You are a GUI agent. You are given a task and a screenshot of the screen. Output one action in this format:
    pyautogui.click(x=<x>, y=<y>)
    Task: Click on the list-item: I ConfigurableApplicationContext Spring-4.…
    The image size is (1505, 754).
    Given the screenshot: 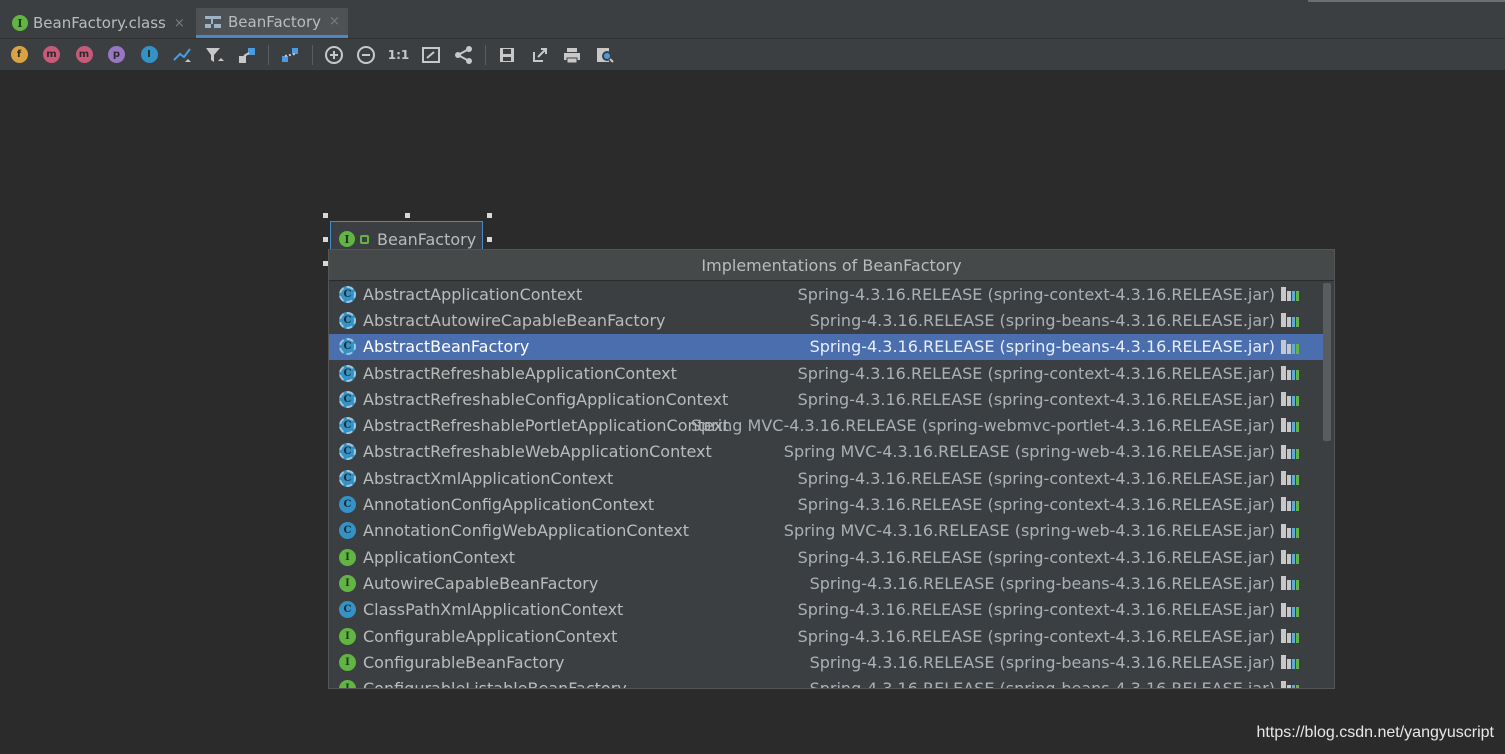 What is the action you would take?
    pyautogui.click(x=826, y=636)
    